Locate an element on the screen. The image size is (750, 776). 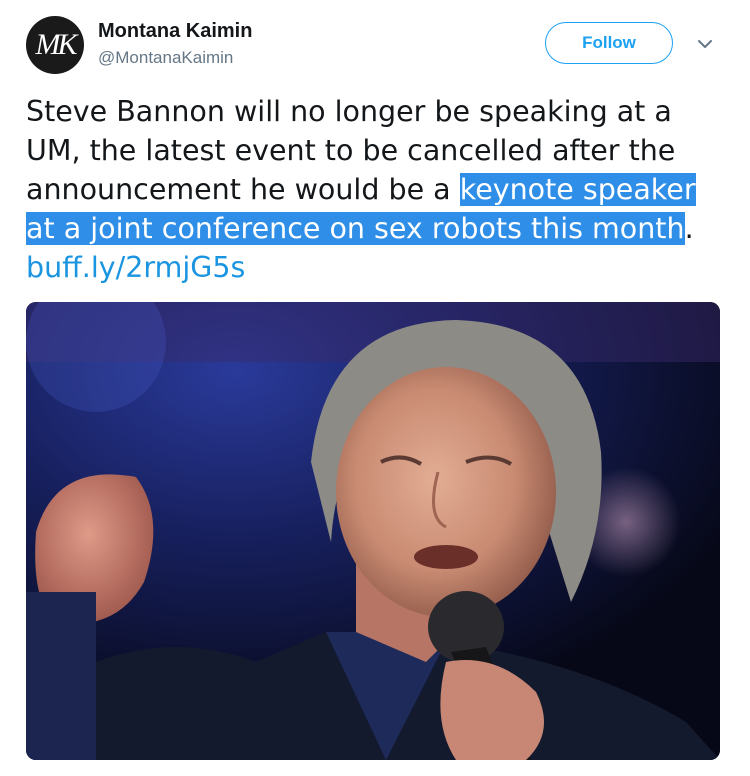
avatar: MK is located at coordinates (55, 45).